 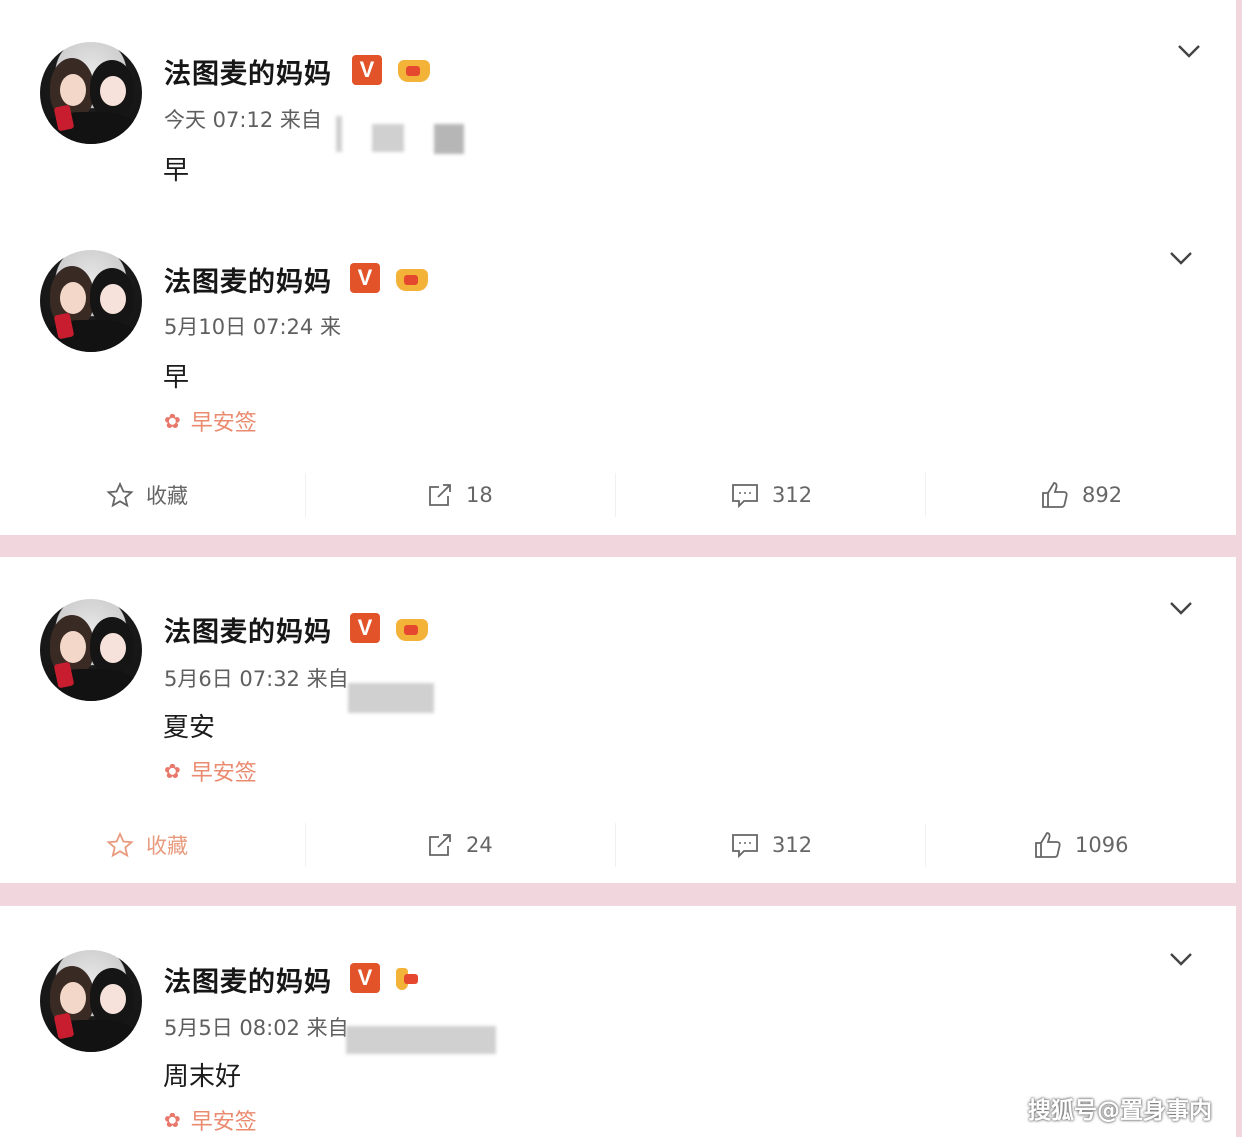 What do you see at coordinates (256, 1028) in the screenshot?
I see `post-time: 5月5日 08:02 来自` at bounding box center [256, 1028].